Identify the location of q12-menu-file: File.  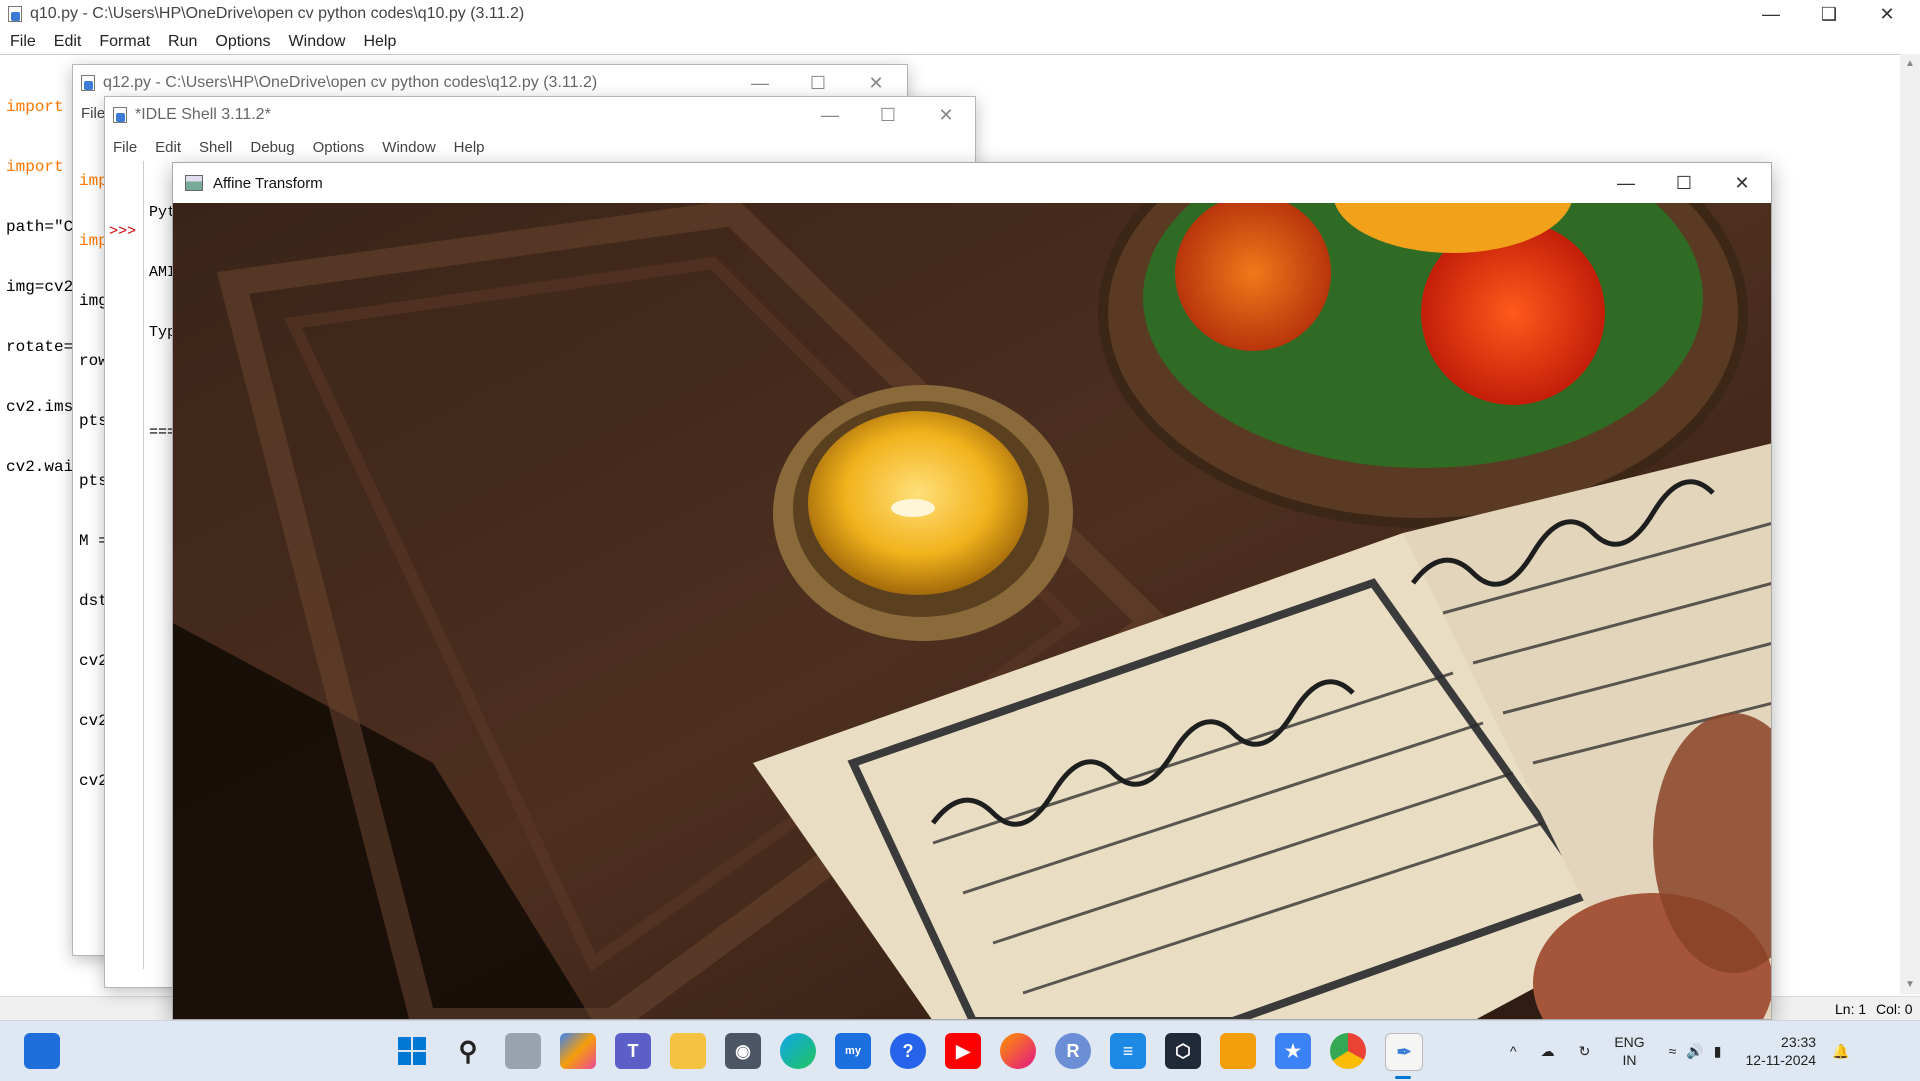
(93, 113).